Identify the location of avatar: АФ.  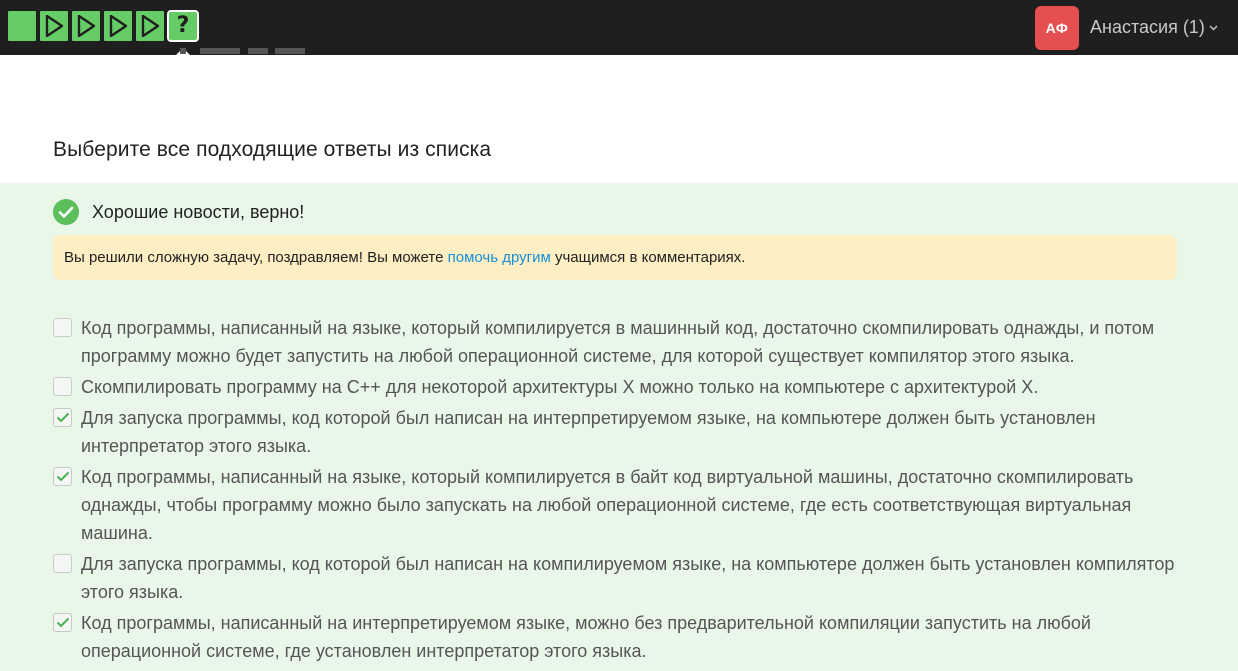
(1057, 28).